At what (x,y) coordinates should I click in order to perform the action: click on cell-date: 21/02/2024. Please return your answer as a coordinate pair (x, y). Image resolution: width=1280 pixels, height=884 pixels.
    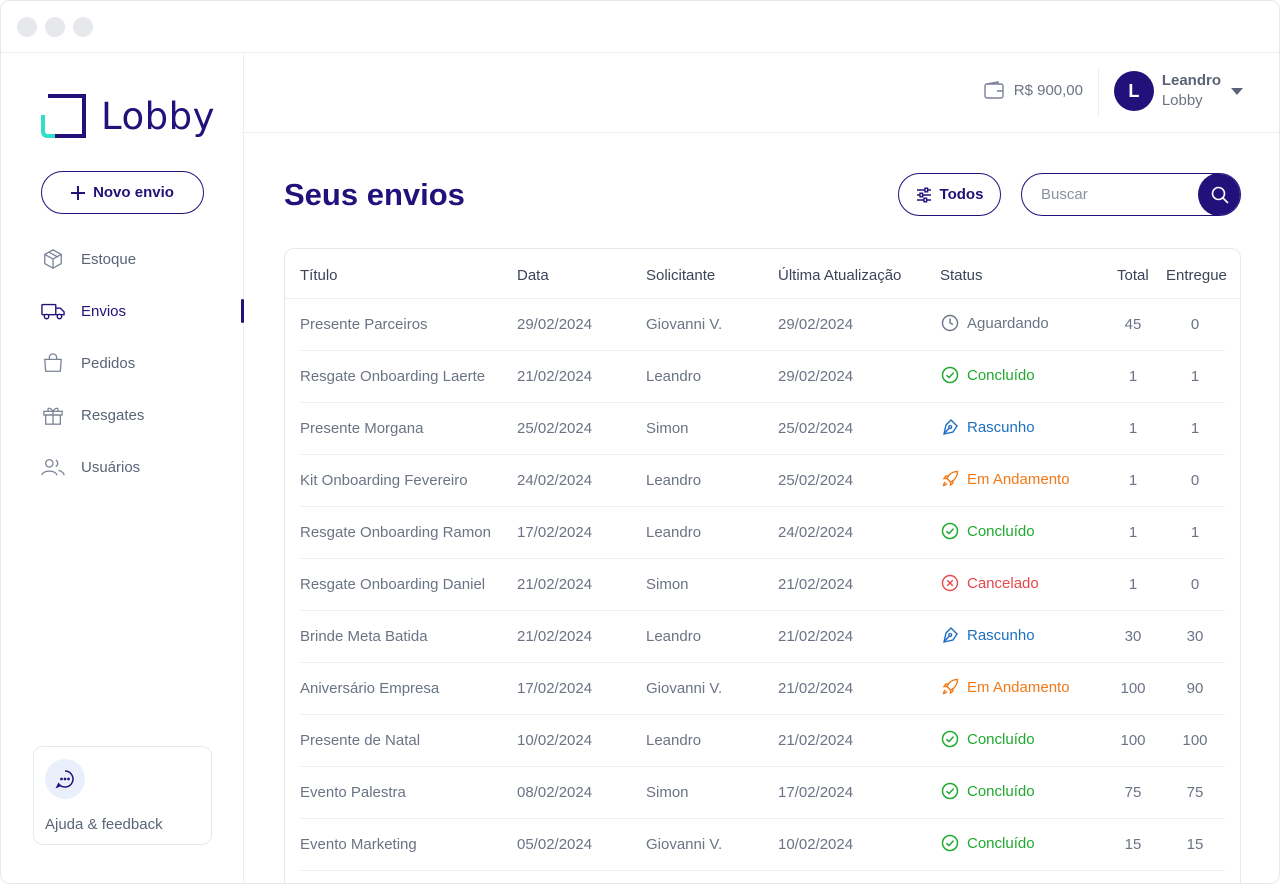
    Looking at the image, I should click on (555, 584).